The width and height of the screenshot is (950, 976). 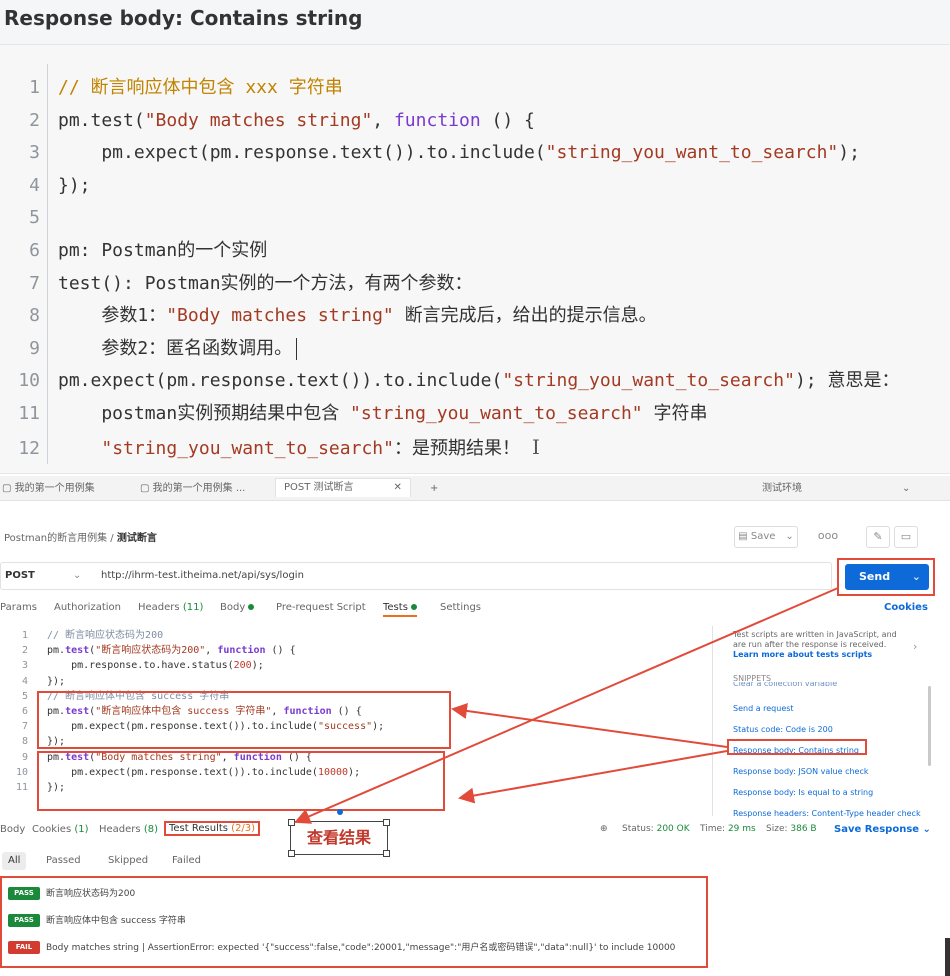 I want to click on snippet-item: Clear a collection variable, so click(x=785, y=685).